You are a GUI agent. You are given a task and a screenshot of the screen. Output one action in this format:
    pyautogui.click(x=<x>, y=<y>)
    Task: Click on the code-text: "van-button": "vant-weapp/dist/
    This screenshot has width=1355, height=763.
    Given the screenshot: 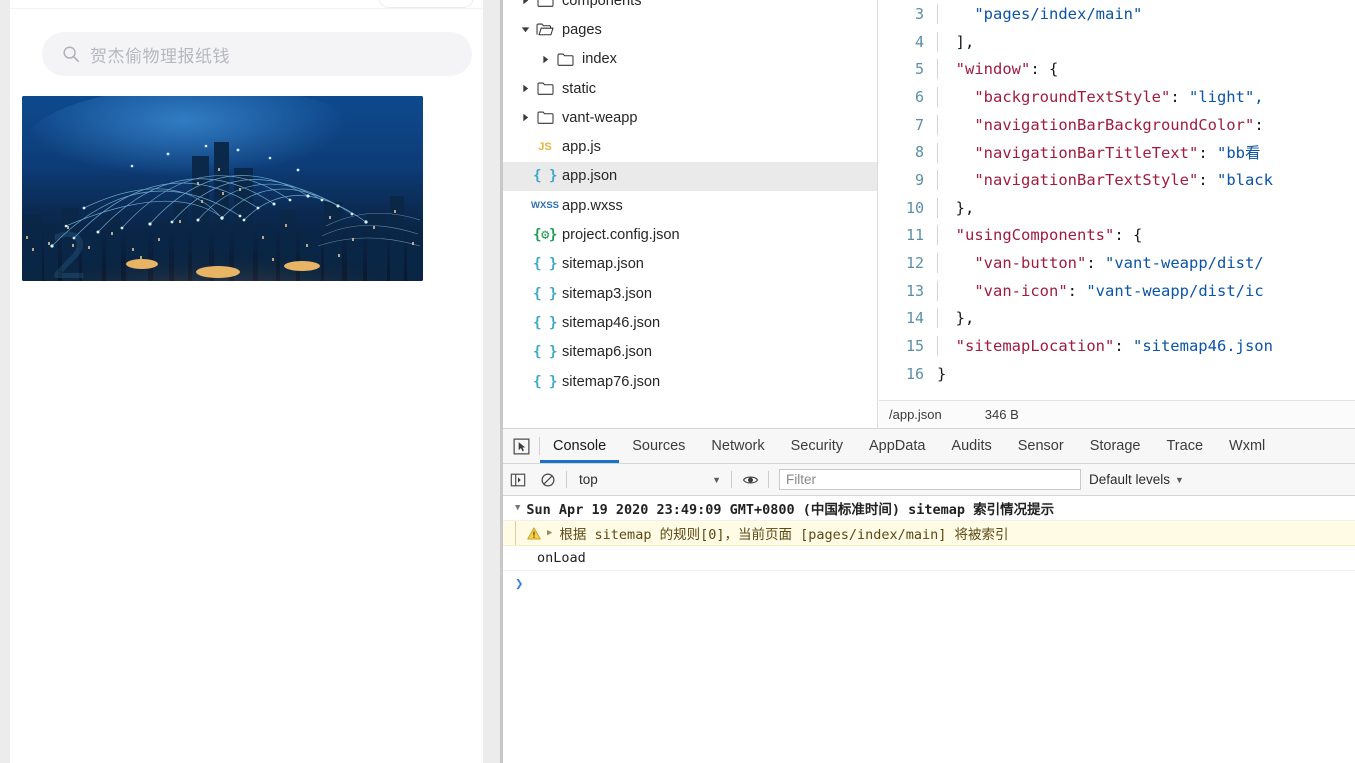 What is the action you would take?
    pyautogui.click(x=1146, y=263)
    